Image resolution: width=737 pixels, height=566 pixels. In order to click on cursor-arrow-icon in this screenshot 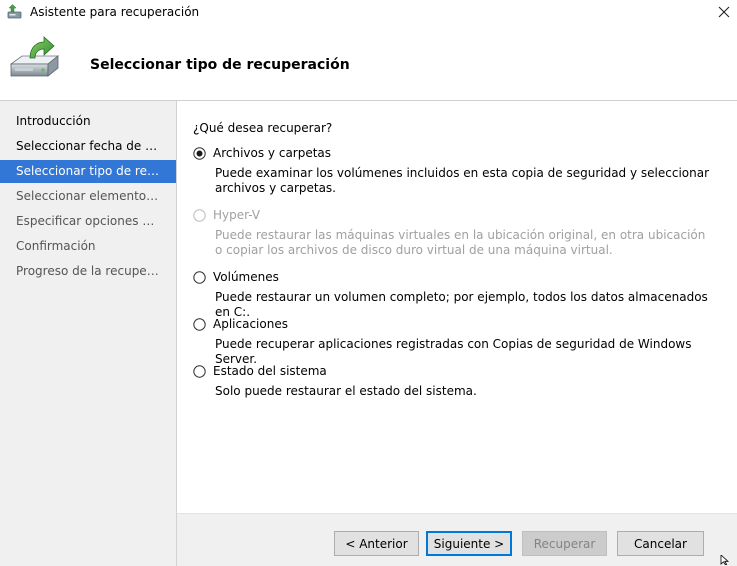, I will do `click(725, 560)`.